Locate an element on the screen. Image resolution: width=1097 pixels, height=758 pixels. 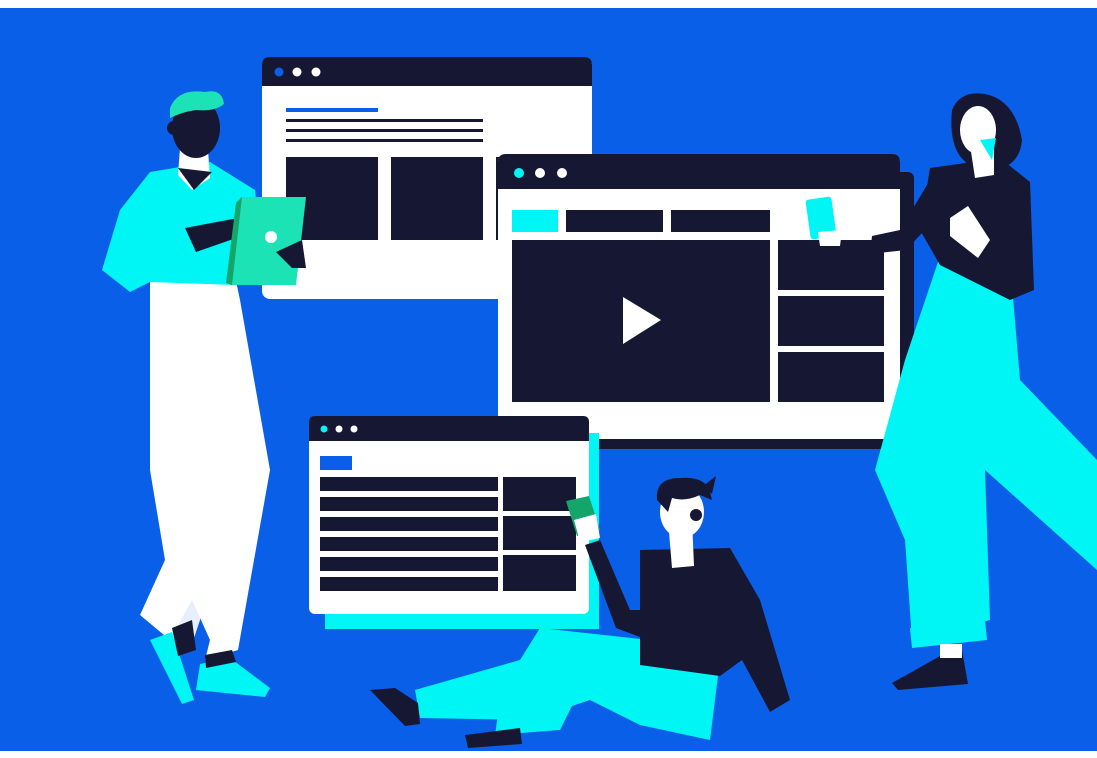
table-header-badge is located at coordinates (336, 463).